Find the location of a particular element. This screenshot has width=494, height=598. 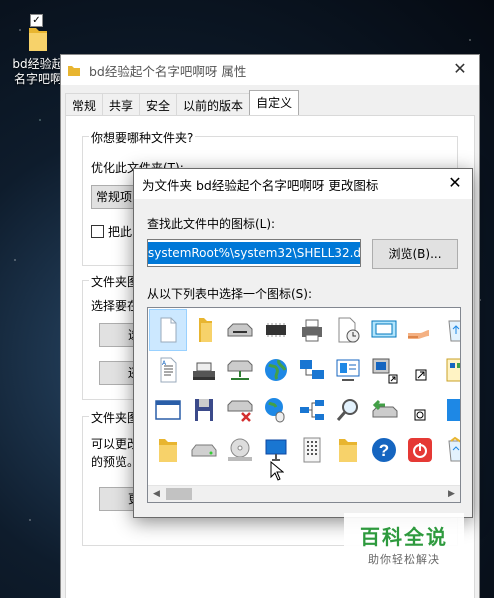

file-grid-icon is located at coordinates (312, 450).